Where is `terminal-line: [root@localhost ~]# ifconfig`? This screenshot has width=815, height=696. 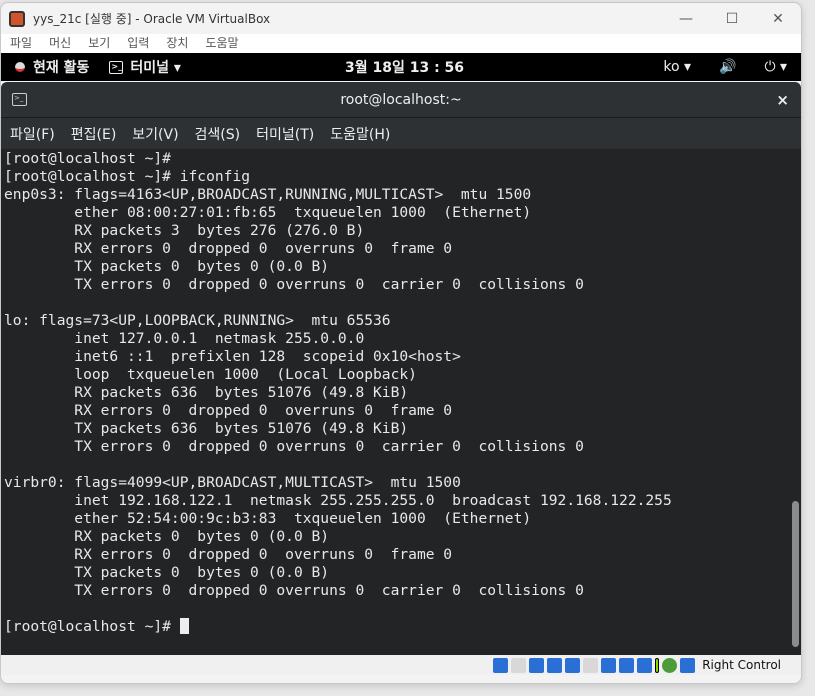 terminal-line: [root@localhost ~]# ifconfig is located at coordinates (127, 176).